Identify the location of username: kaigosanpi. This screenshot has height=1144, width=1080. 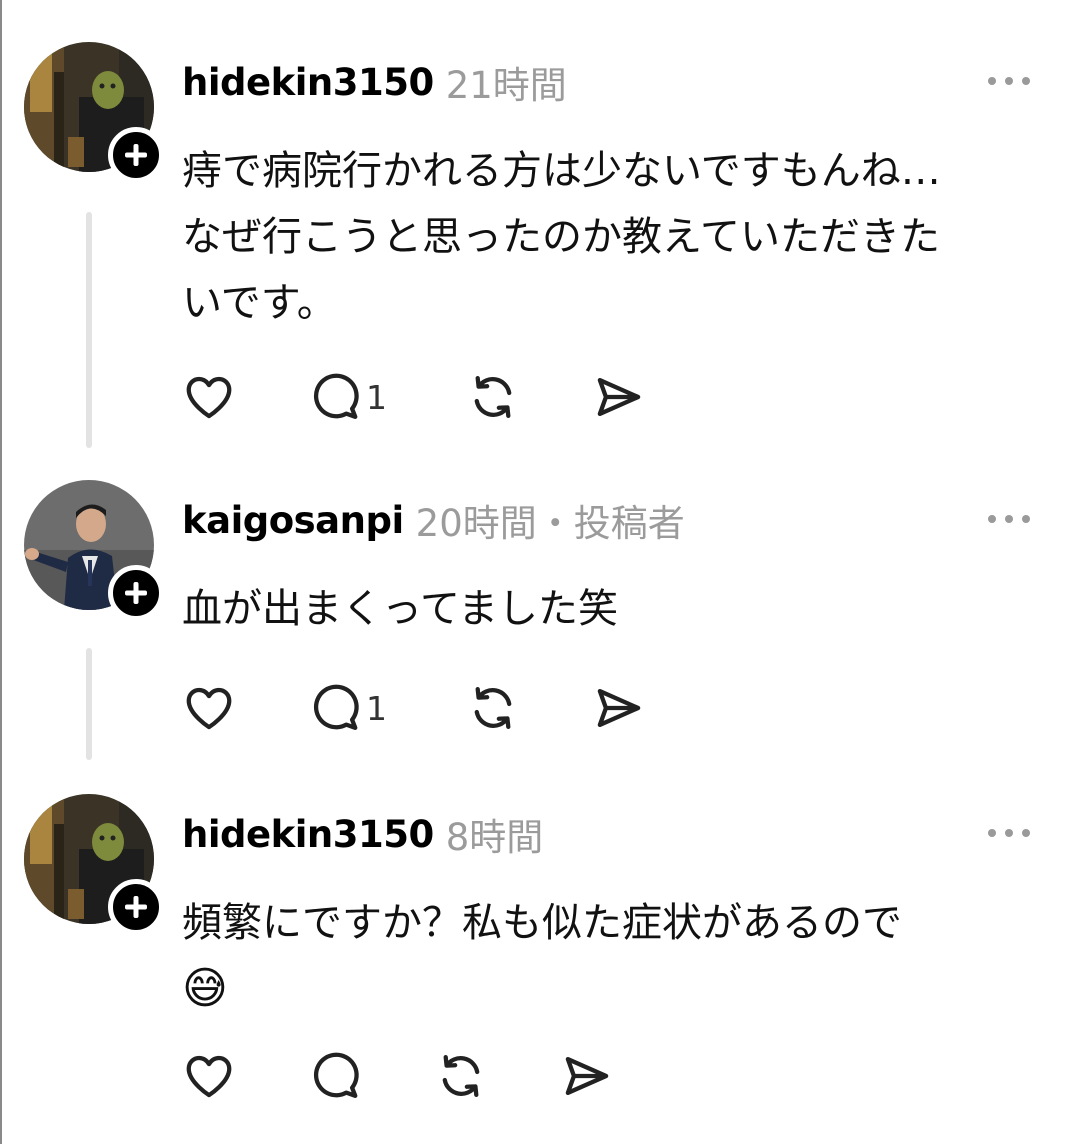
(293, 520).